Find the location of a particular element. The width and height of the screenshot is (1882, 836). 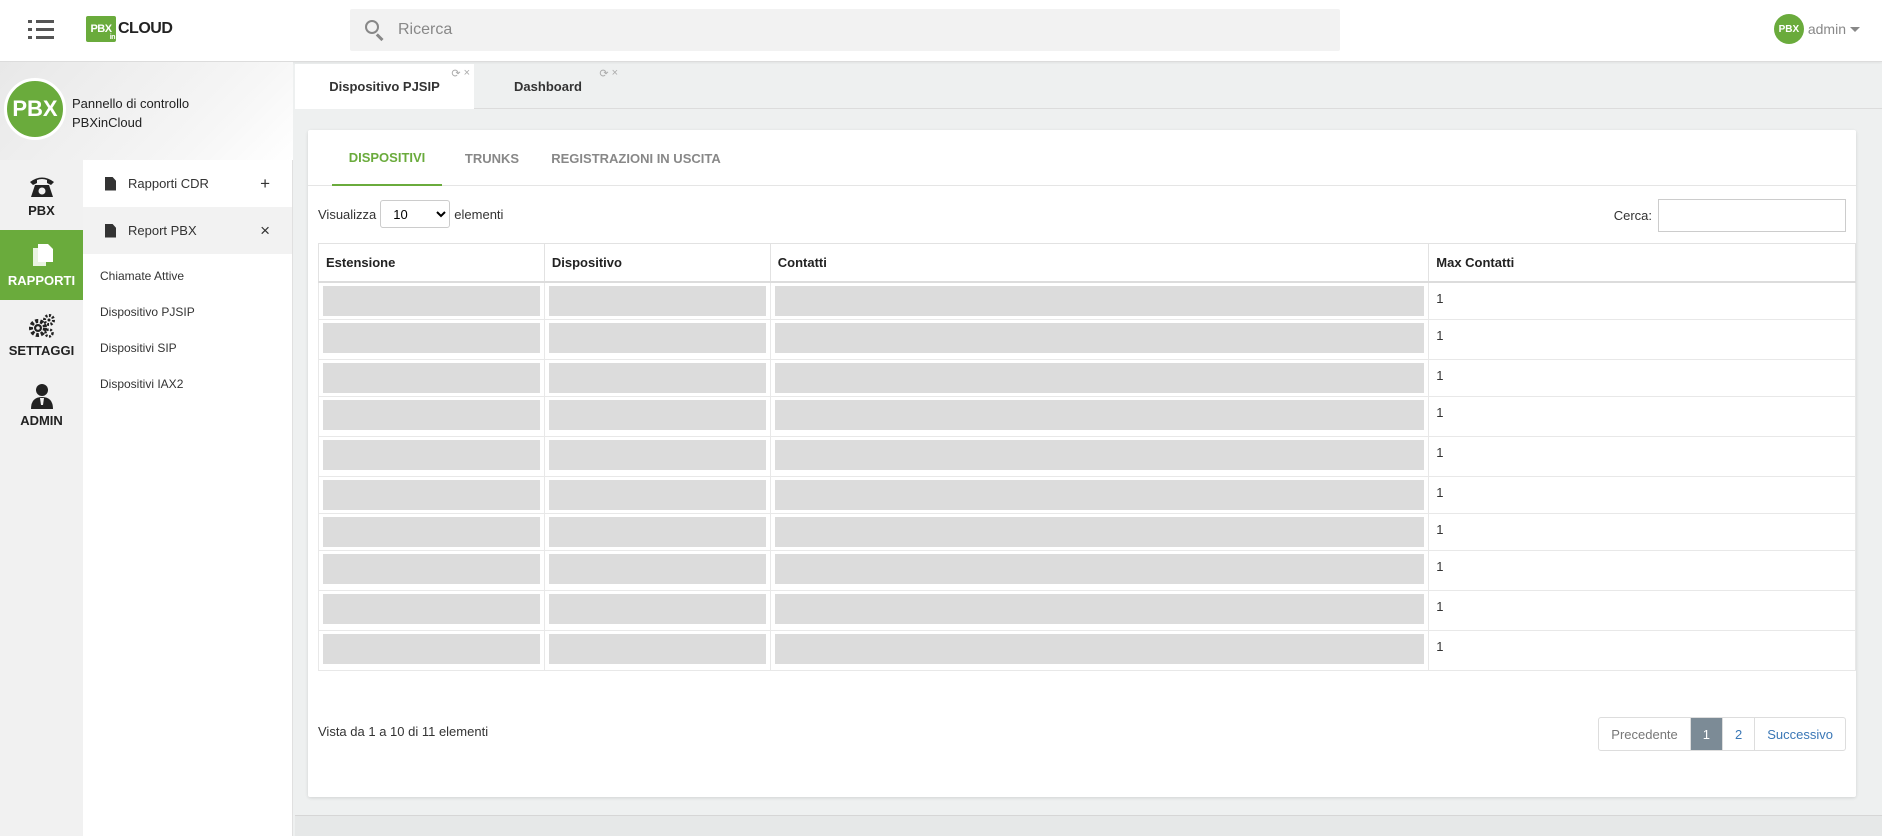

submenu-link-dispositivi-iax2: Dispositivi IAX2 is located at coordinates (187, 384).